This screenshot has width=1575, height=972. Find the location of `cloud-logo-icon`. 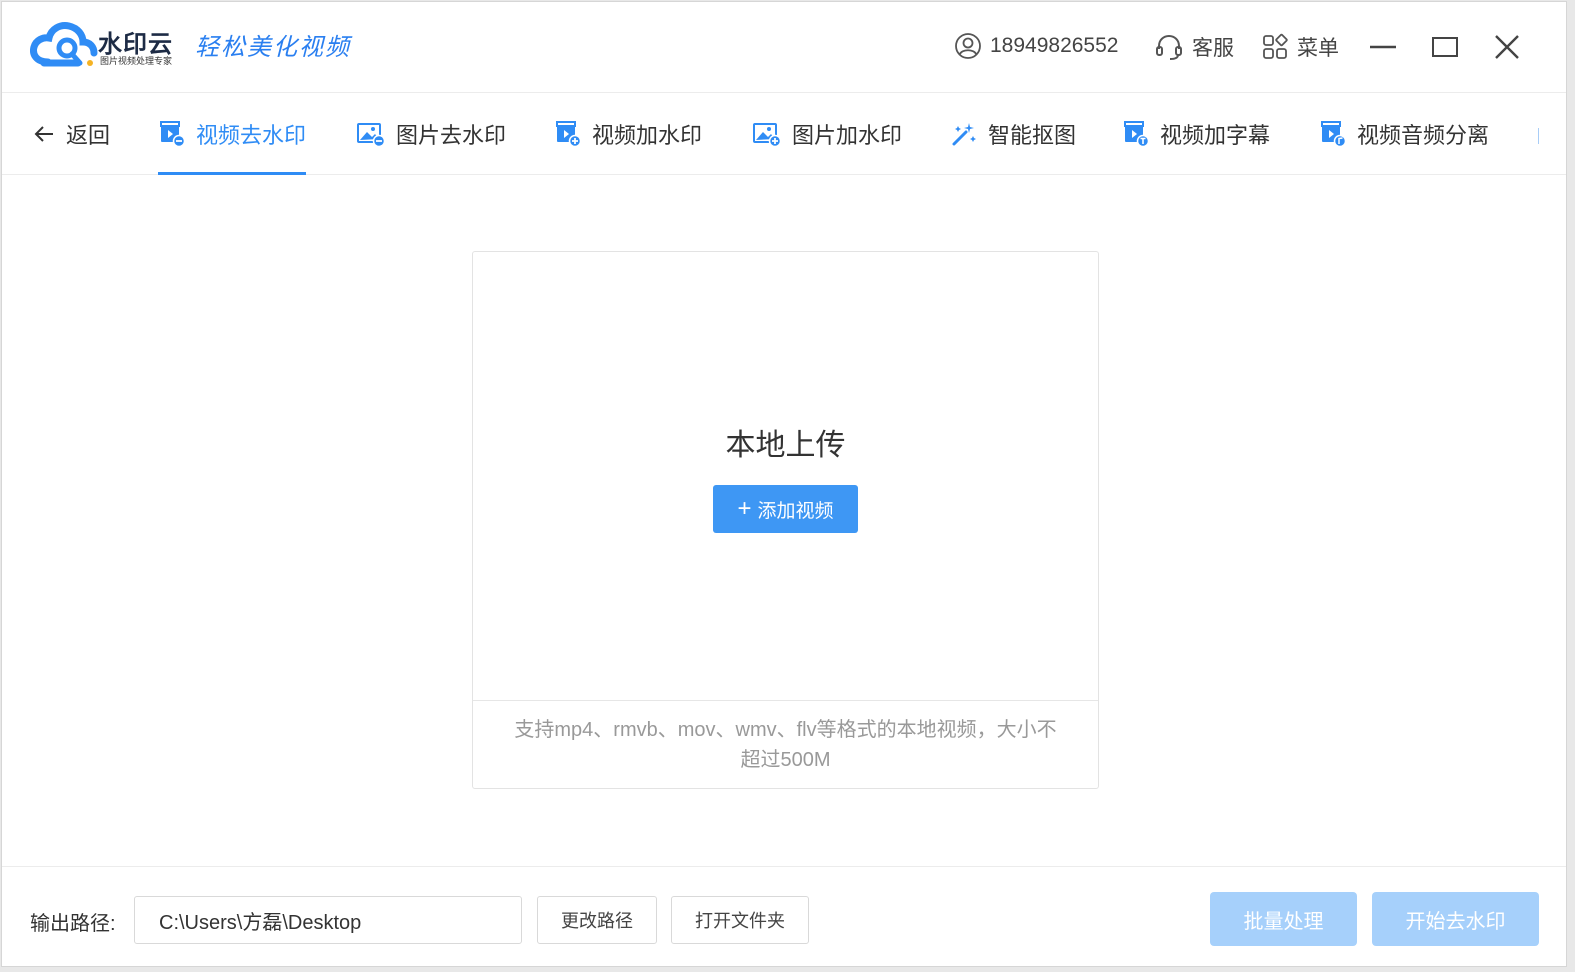

cloud-logo-icon is located at coordinates (64, 44).